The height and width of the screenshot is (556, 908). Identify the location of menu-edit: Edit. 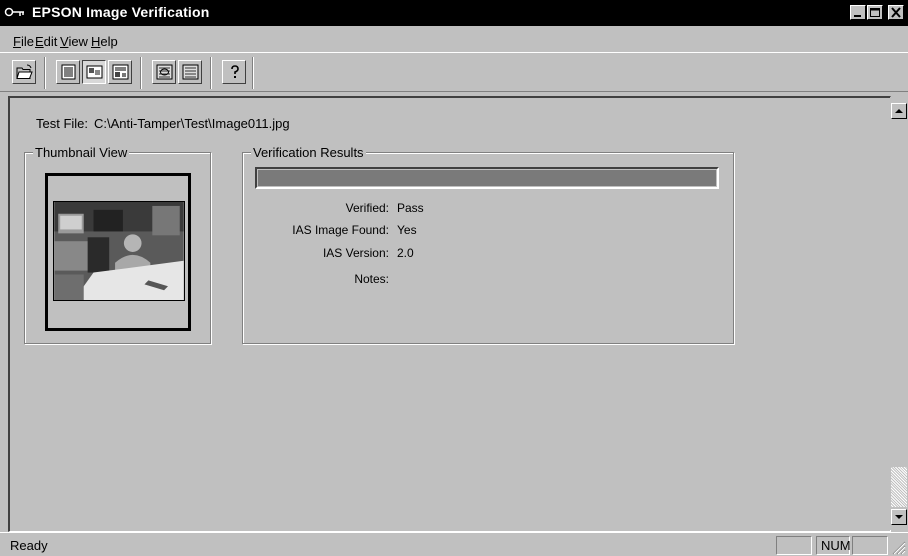
(46, 41).